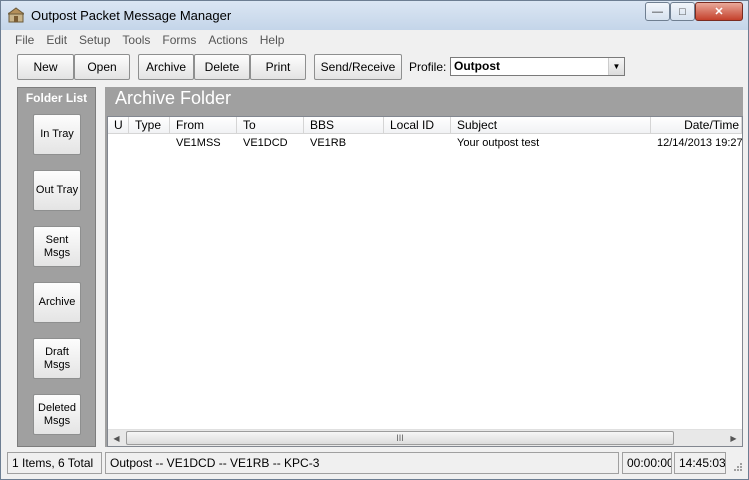  I want to click on out-tray-label: Out Tray, so click(57, 190).